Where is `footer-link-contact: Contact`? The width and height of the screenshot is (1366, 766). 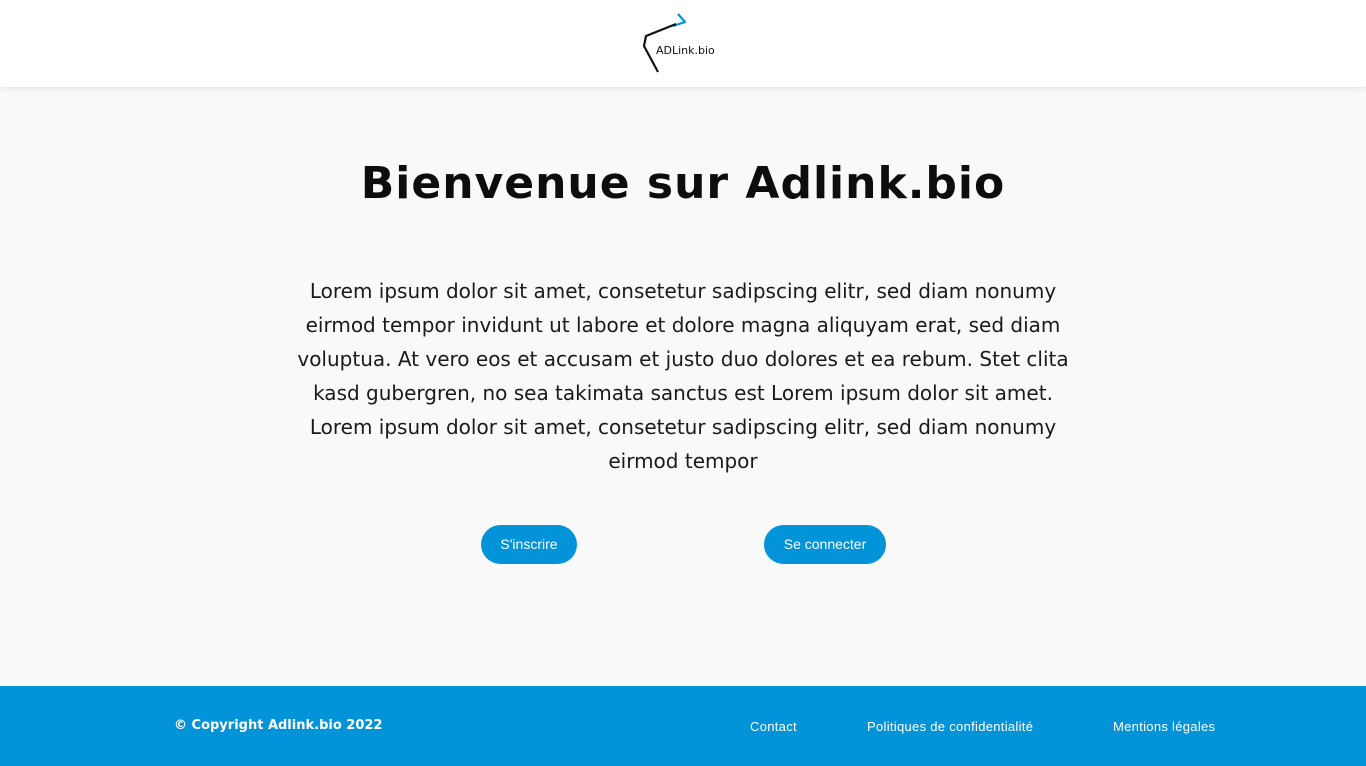
footer-link-contact: Contact is located at coordinates (773, 726).